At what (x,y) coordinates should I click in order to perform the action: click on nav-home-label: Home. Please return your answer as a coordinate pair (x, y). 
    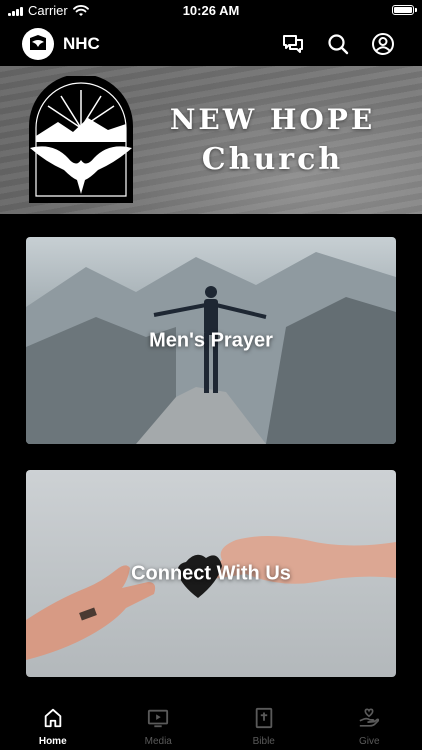
    Looking at the image, I should click on (52, 741).